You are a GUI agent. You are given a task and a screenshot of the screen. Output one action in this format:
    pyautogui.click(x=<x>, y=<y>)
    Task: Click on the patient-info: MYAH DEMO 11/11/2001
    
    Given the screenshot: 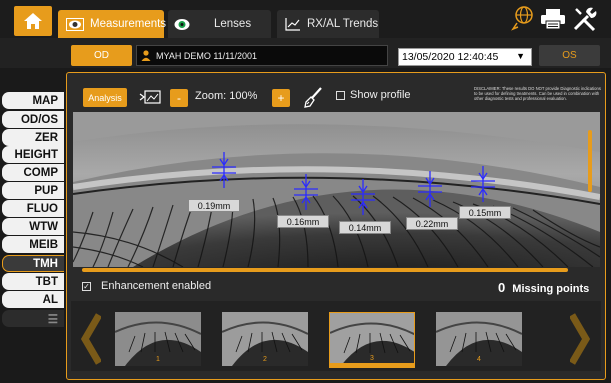 What is the action you would take?
    pyautogui.click(x=262, y=55)
    